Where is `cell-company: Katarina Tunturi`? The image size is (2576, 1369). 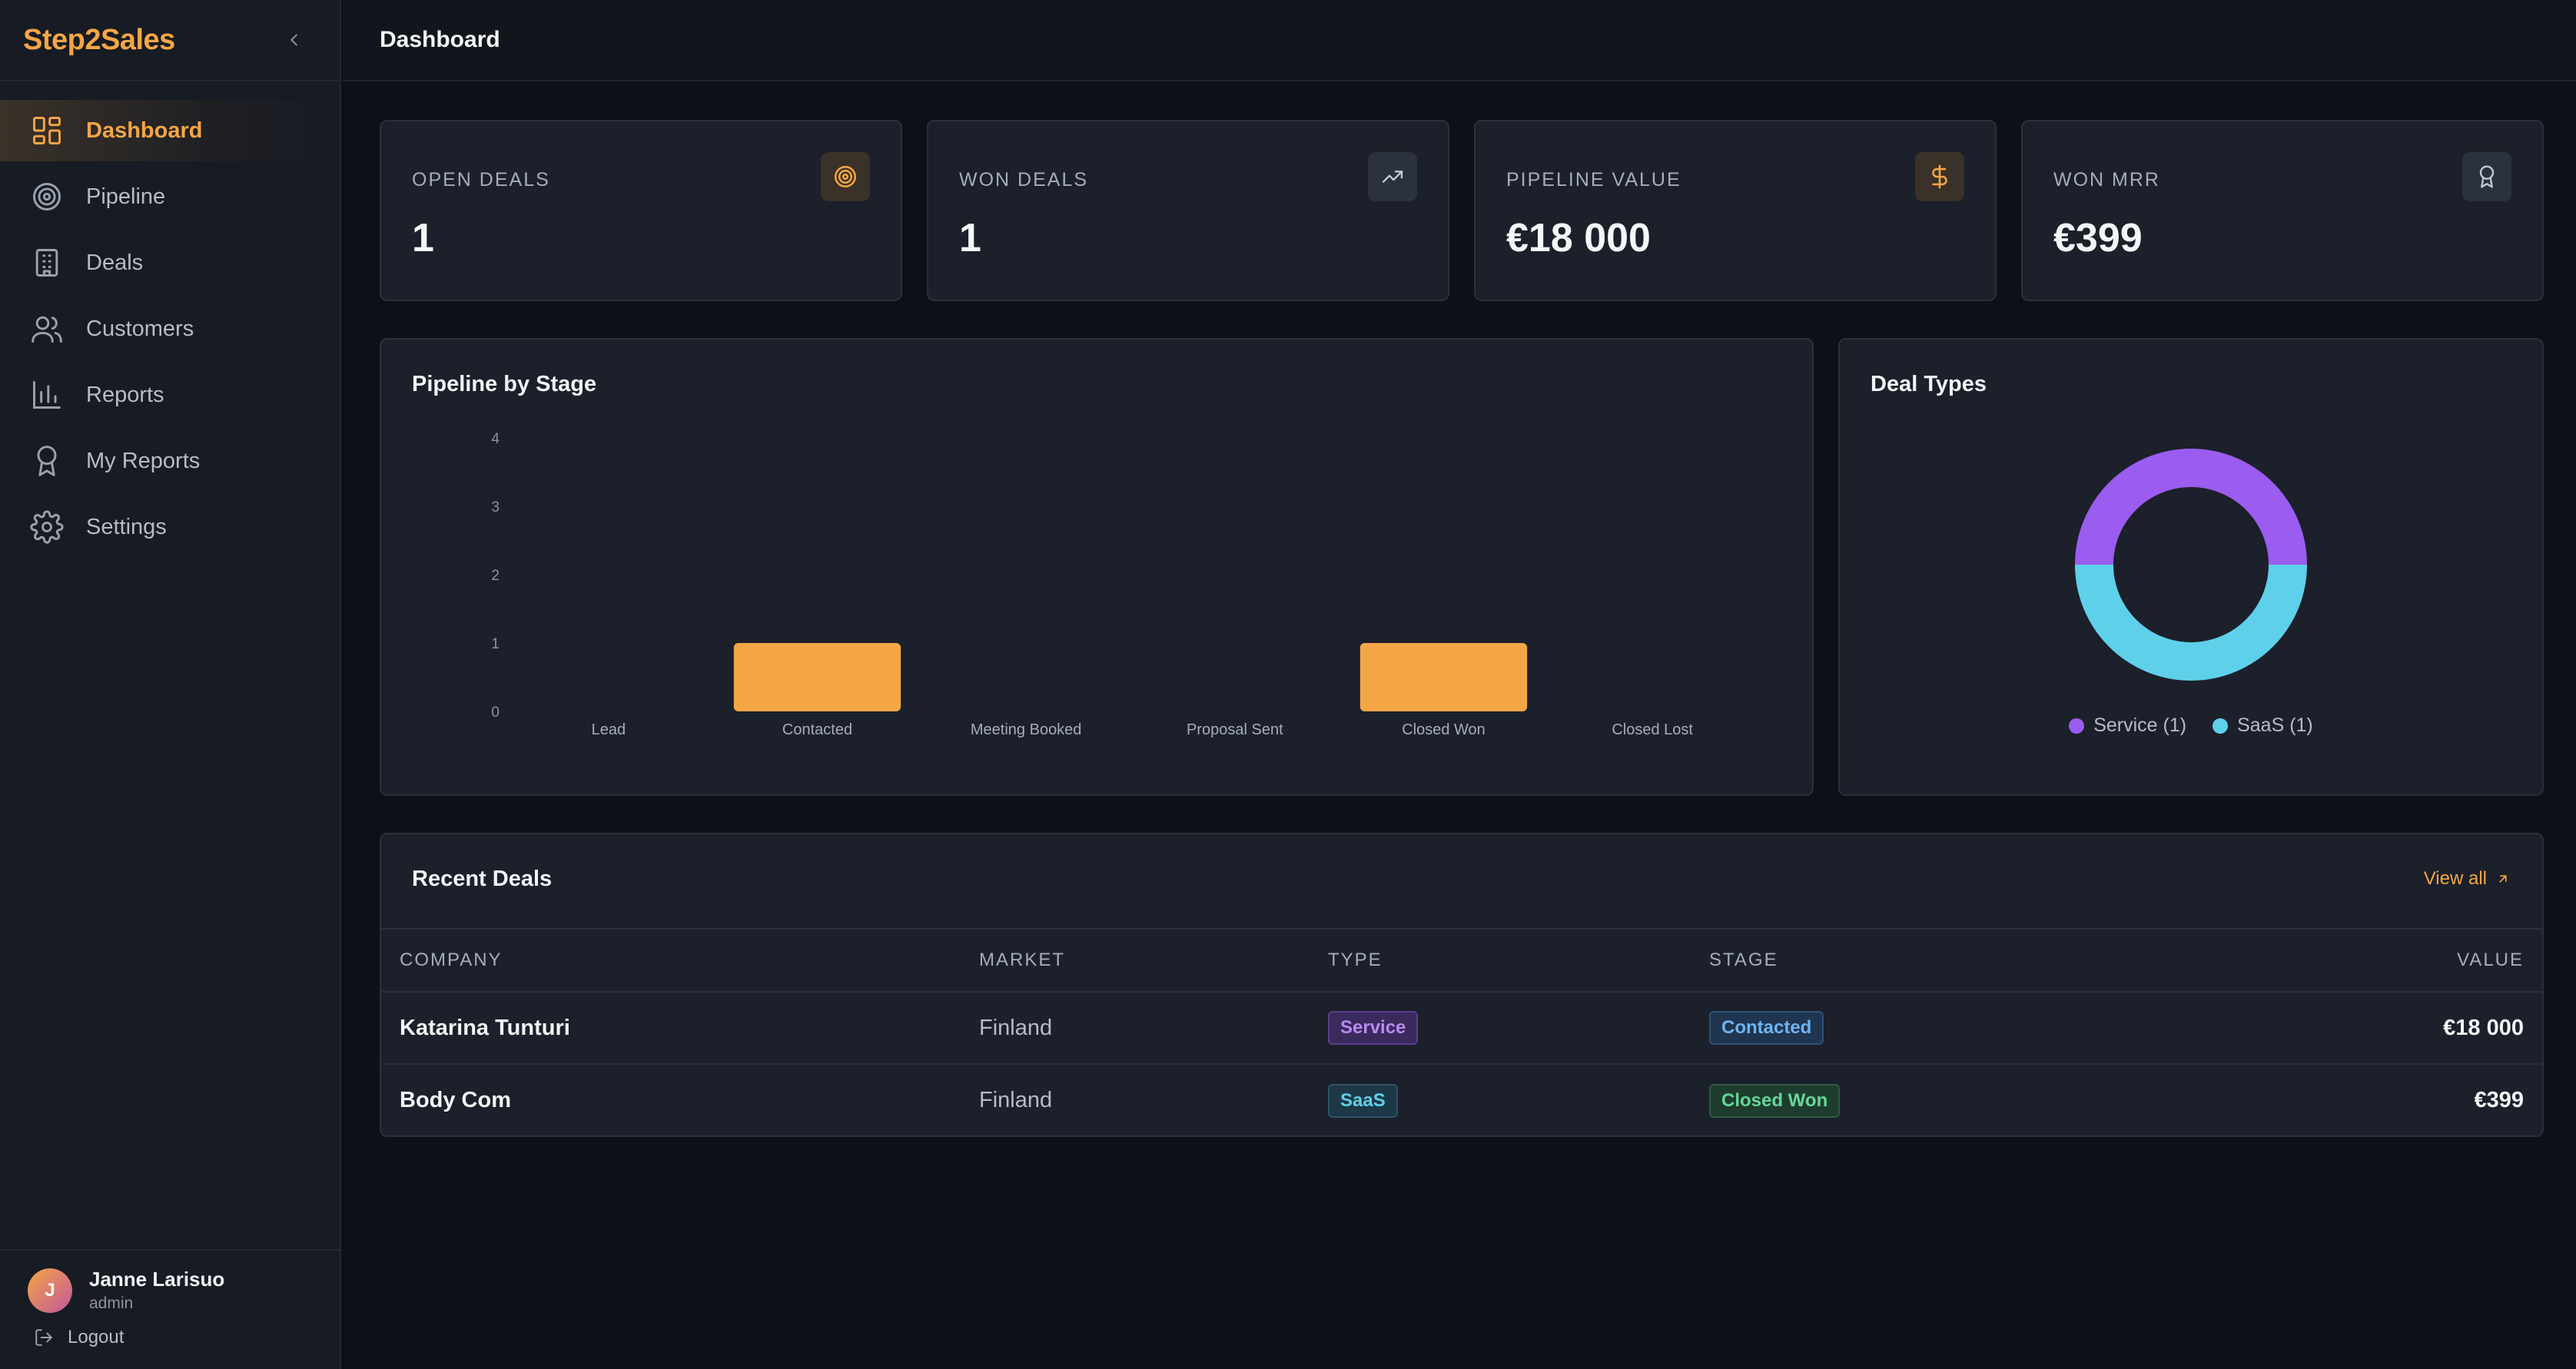
cell-company: Katarina Tunturi is located at coordinates (671, 1028).